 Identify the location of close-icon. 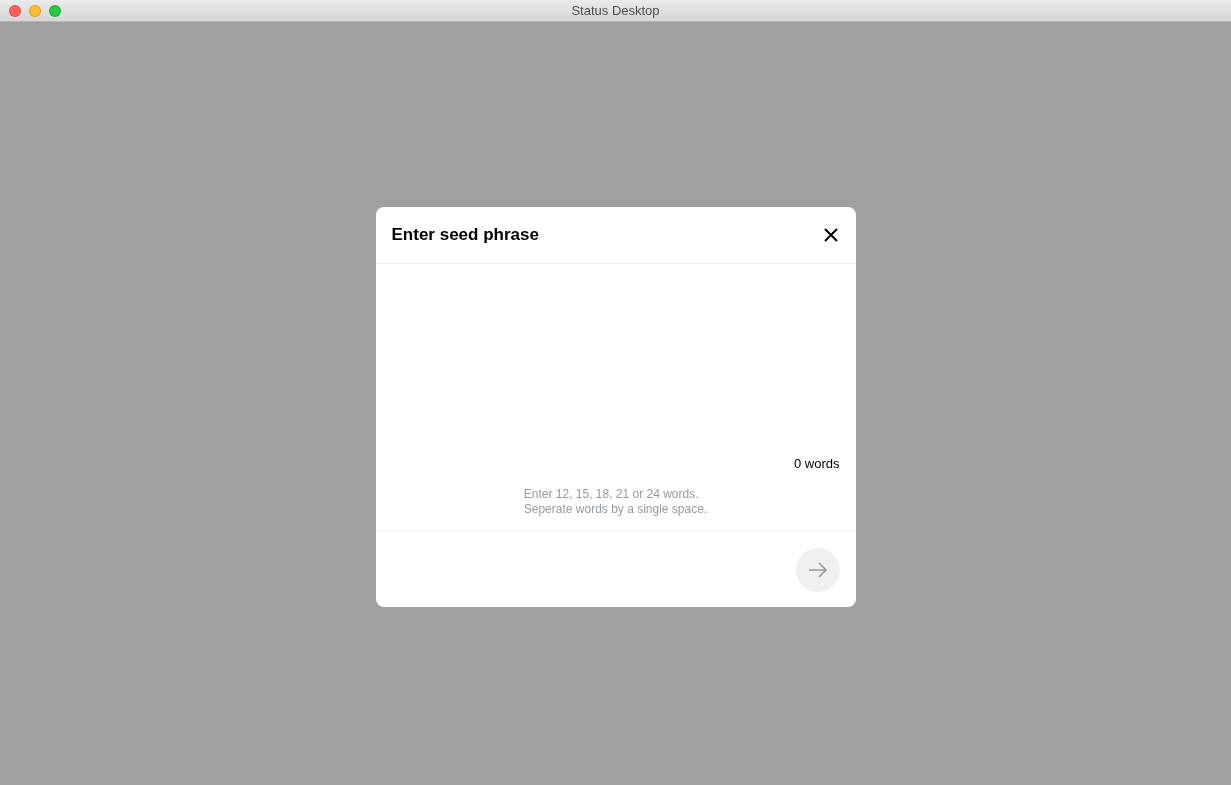
(830, 235).